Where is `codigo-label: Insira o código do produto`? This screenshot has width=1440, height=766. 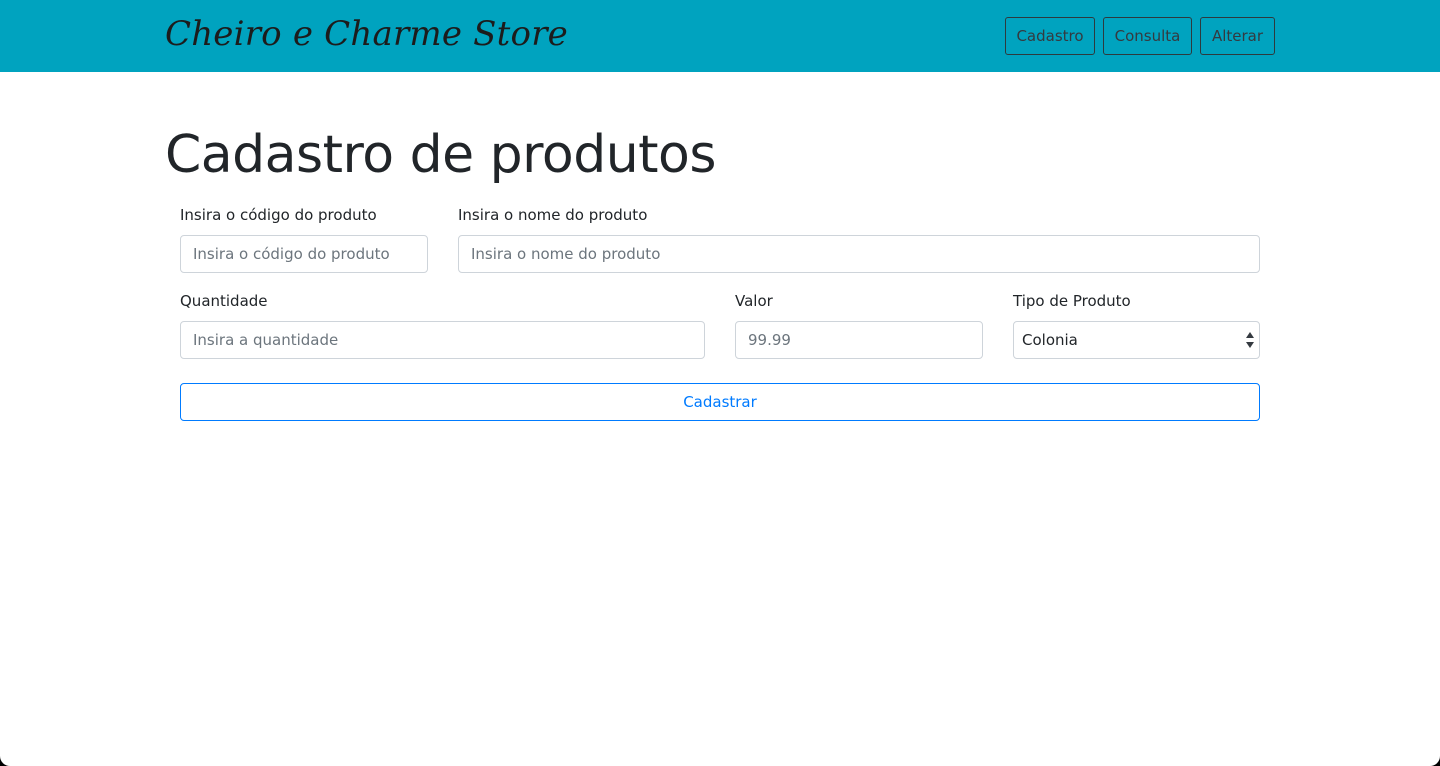
codigo-label: Insira o código do produto is located at coordinates (278, 215).